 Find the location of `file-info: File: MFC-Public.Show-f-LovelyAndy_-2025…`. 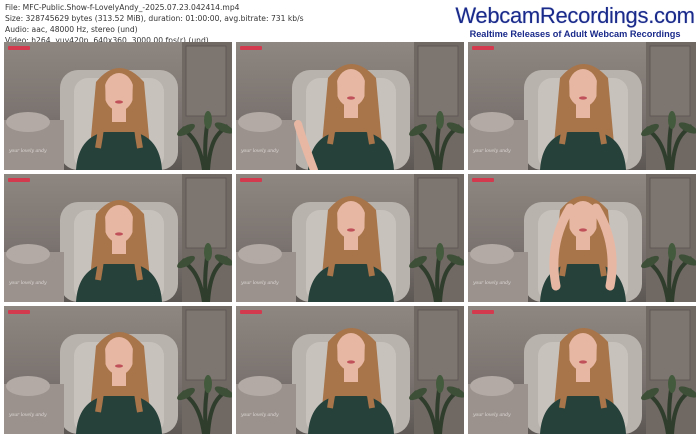

file-info: File: MFC-Public.Show-f-LovelyAndy_-2025… is located at coordinates (154, 24).